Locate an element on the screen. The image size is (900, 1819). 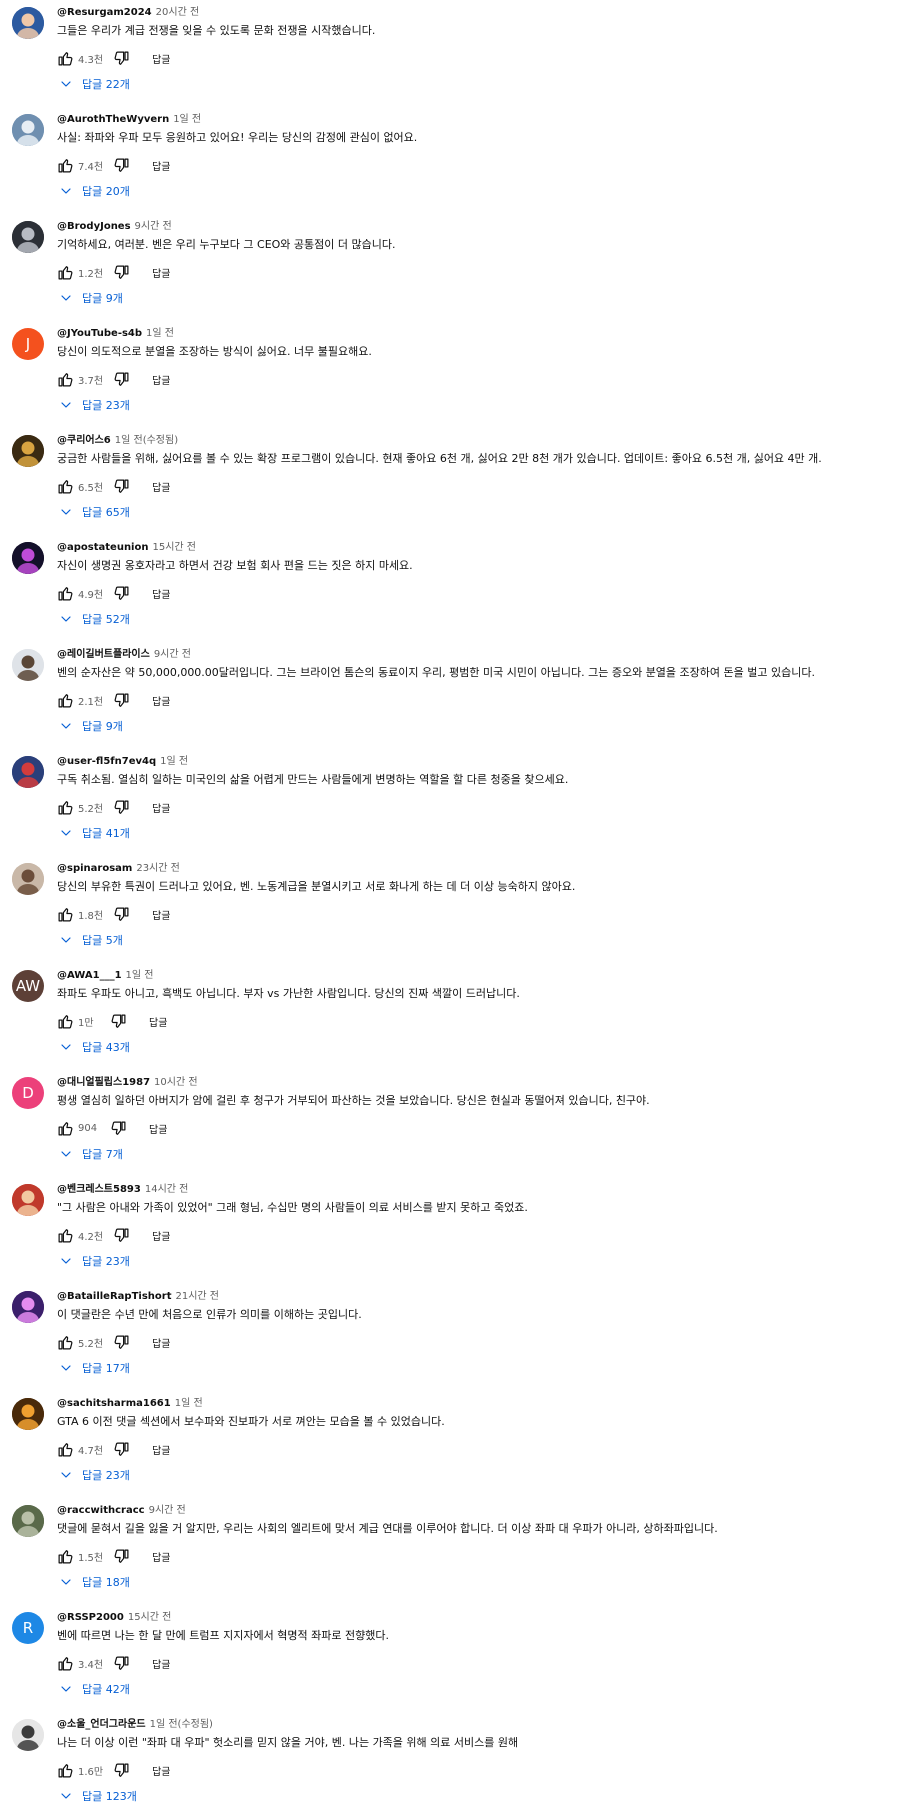
view-replies-button: 답글 5개 is located at coordinates (91, 940).